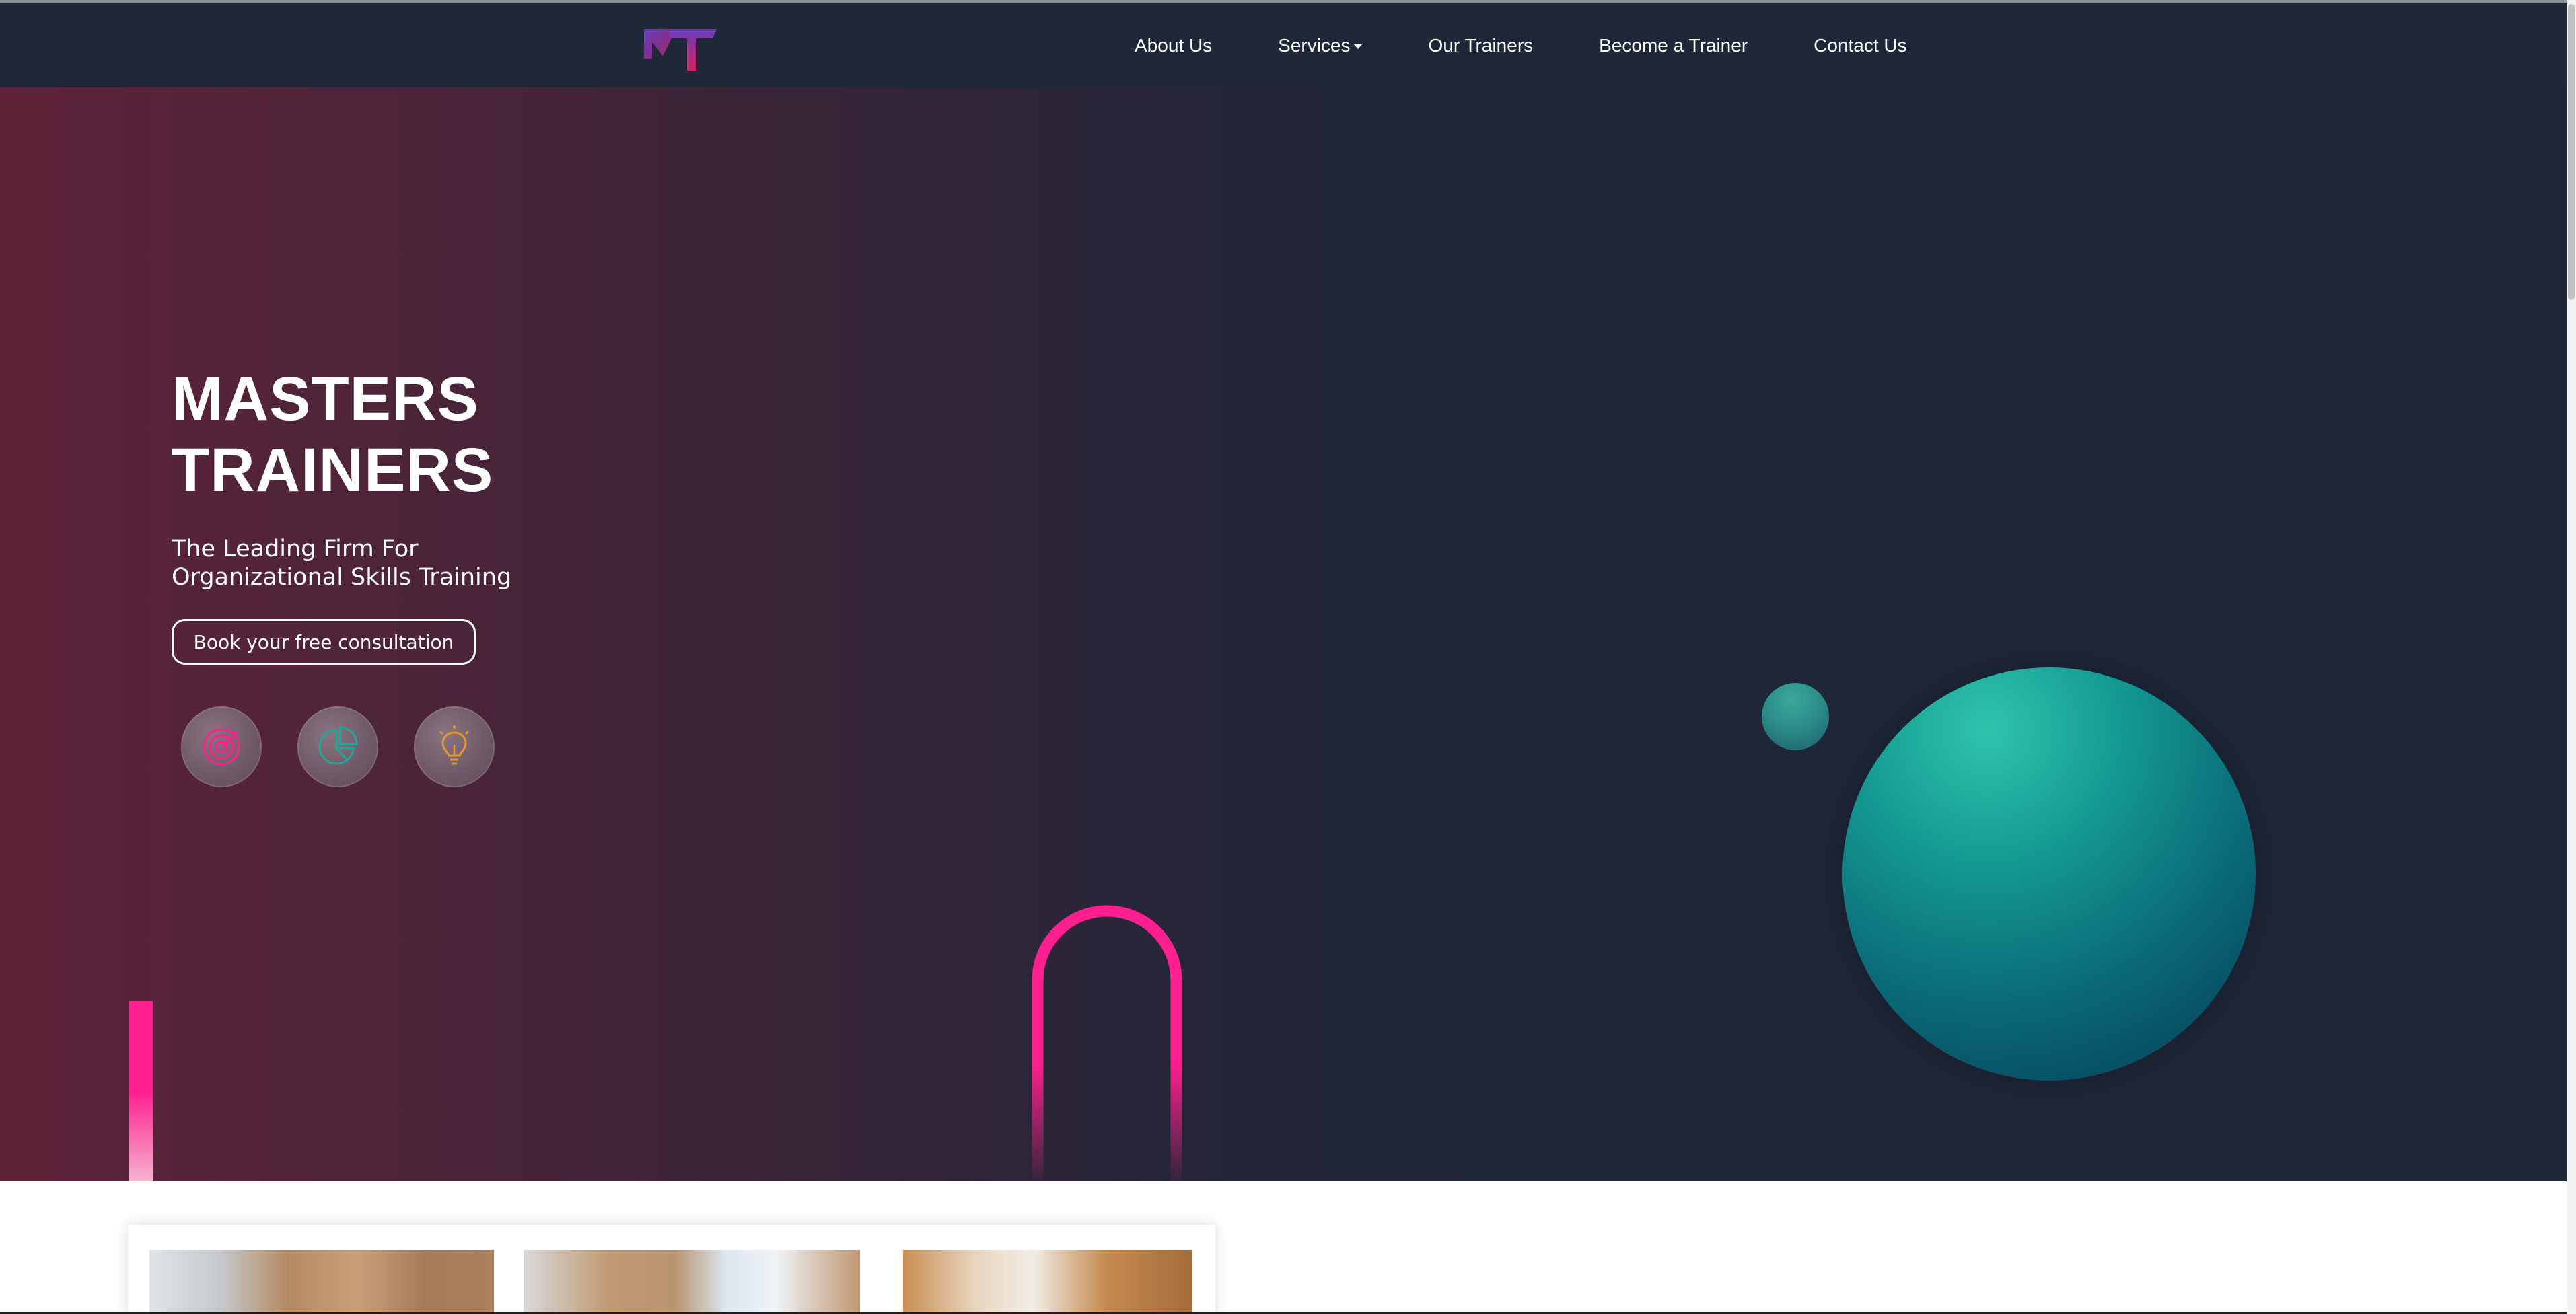 This screenshot has height=1314, width=2576. What do you see at coordinates (454, 746) in the screenshot?
I see `lightbulb-icon` at bounding box center [454, 746].